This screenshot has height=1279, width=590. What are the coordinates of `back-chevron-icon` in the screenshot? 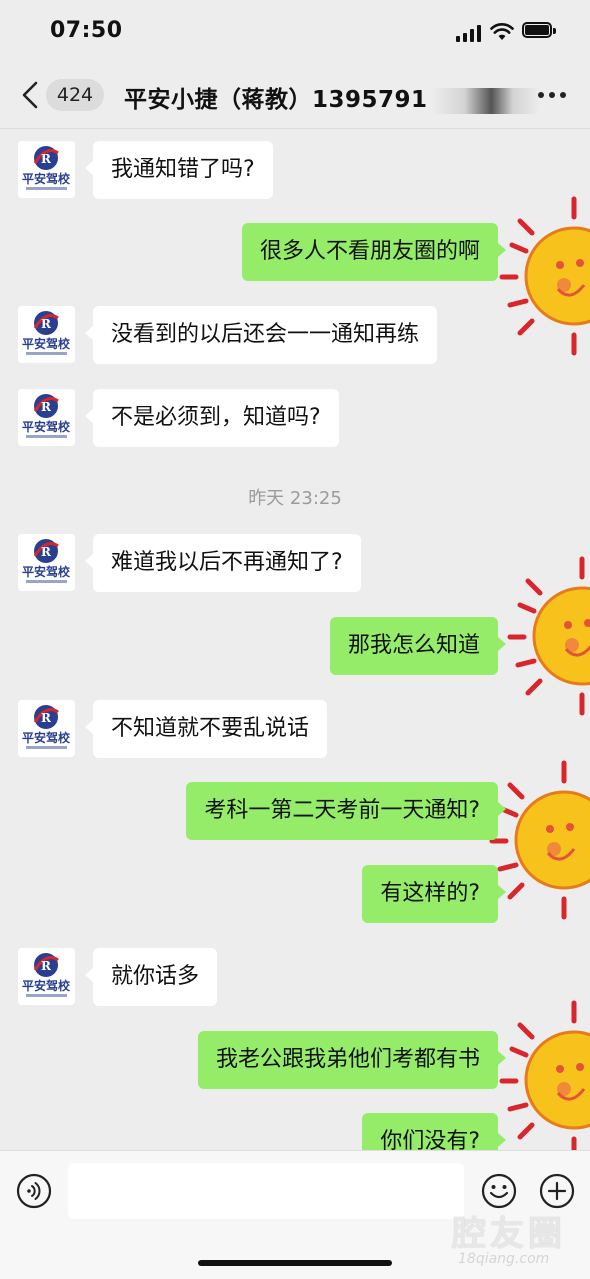 It's located at (31, 95).